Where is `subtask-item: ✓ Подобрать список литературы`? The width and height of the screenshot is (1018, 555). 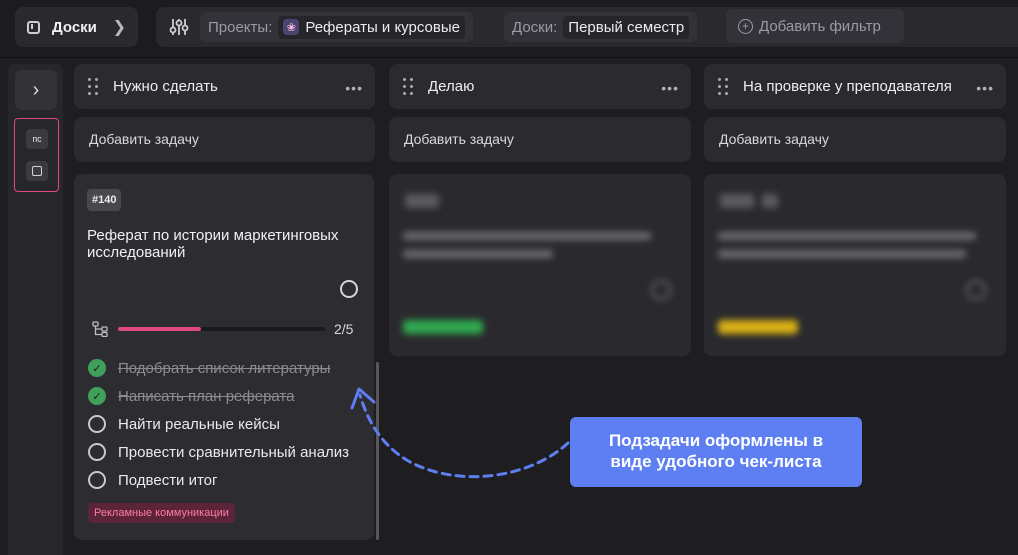 subtask-item: ✓ Подобрать список литературы is located at coordinates (218, 368).